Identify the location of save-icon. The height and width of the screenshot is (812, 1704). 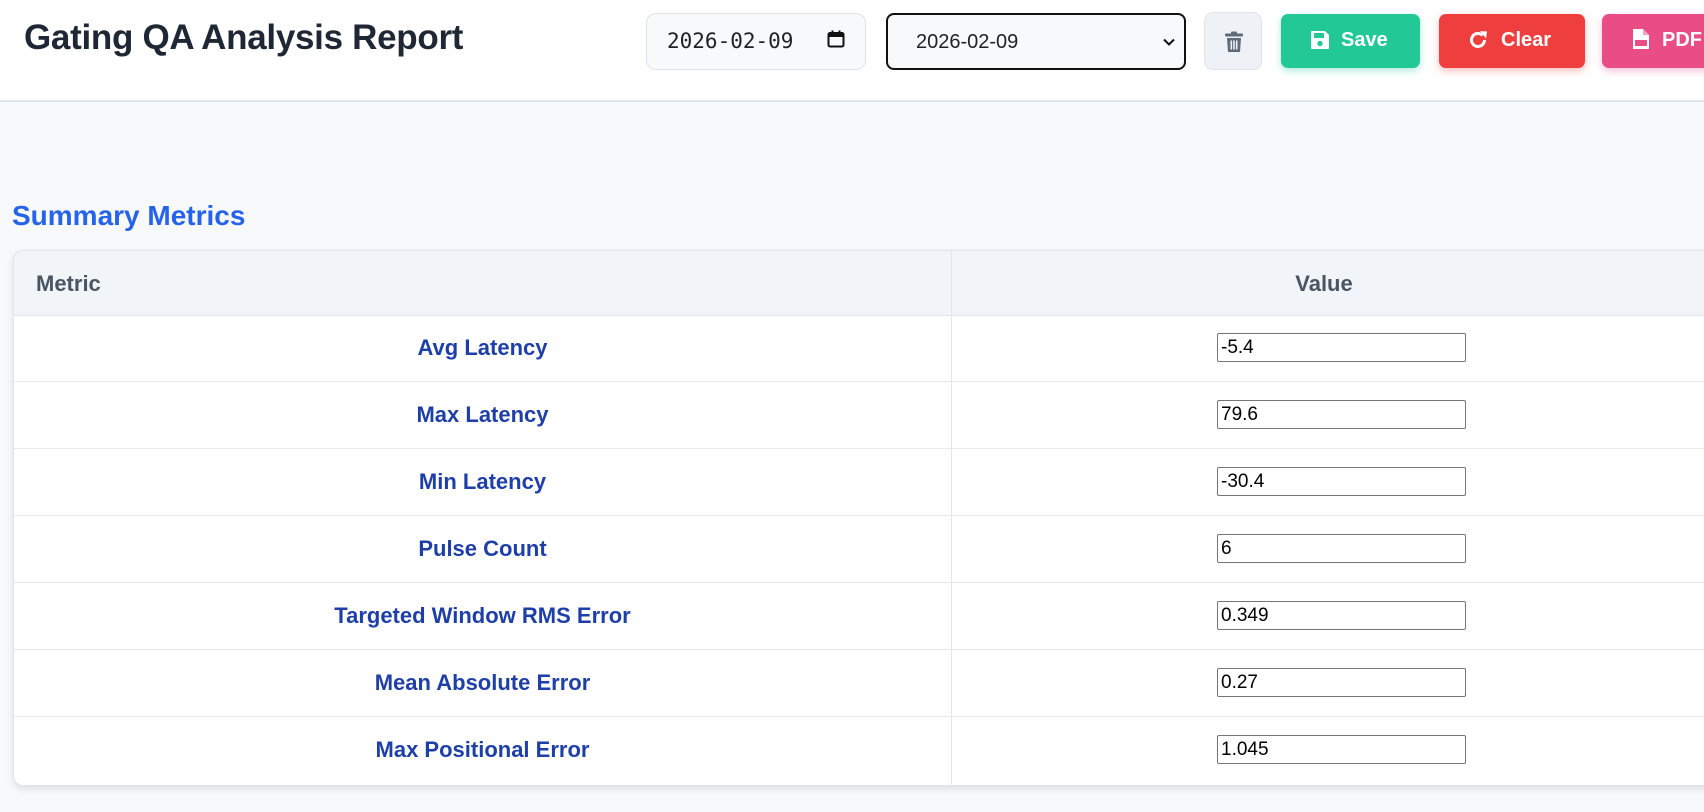
(1320, 40).